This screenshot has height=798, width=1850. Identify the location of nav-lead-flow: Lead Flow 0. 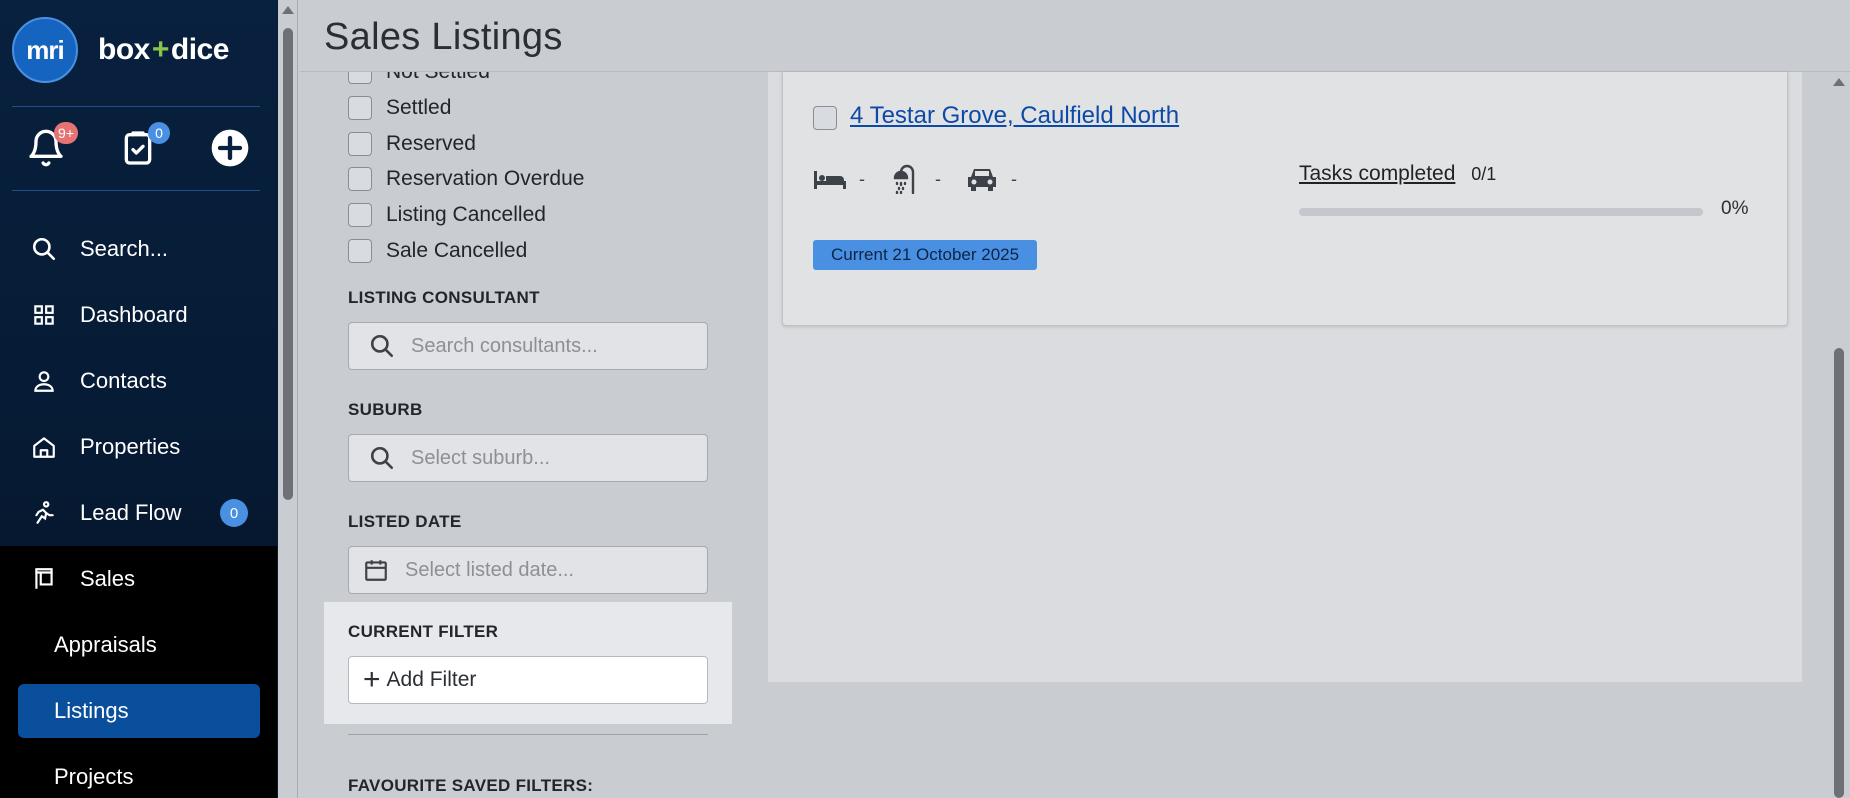
(138, 513).